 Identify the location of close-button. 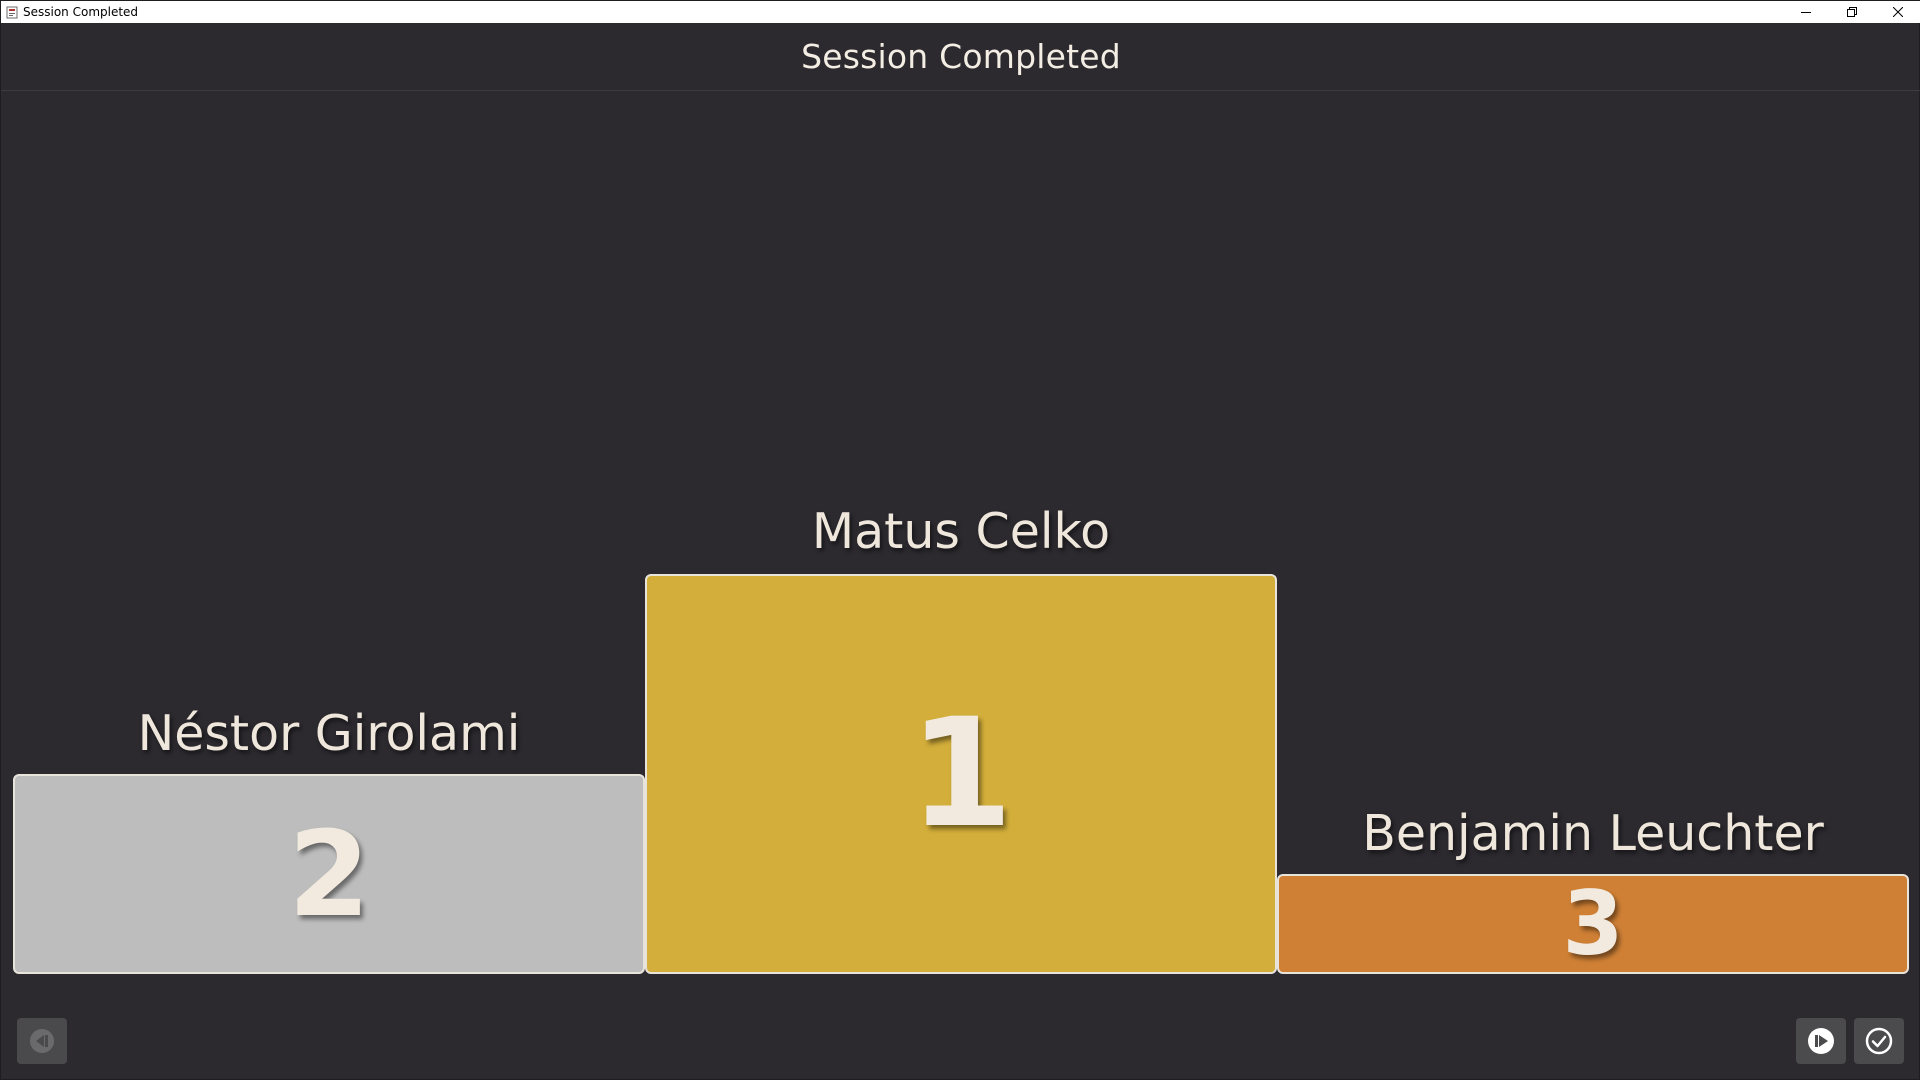
(1897, 12).